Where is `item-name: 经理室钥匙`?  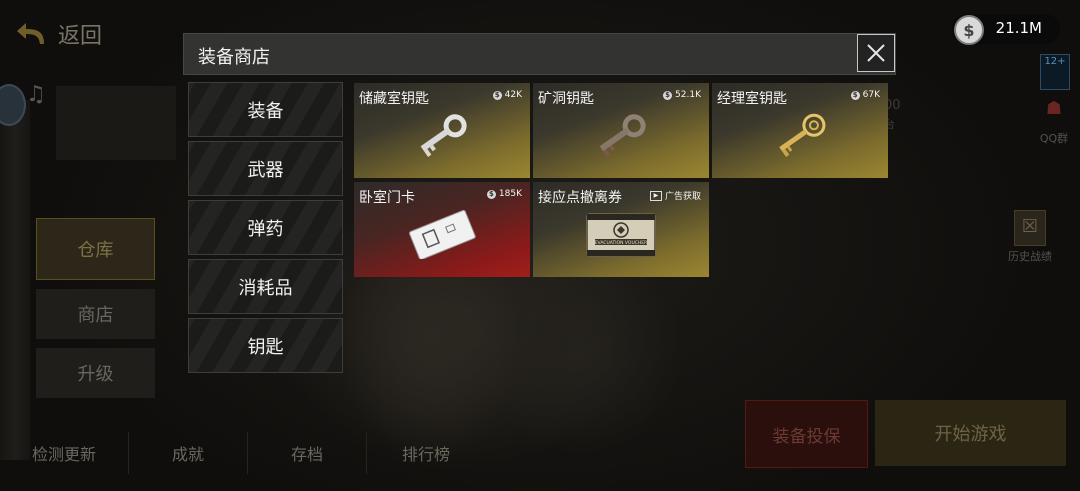
item-name: 经理室钥匙 is located at coordinates (752, 99).